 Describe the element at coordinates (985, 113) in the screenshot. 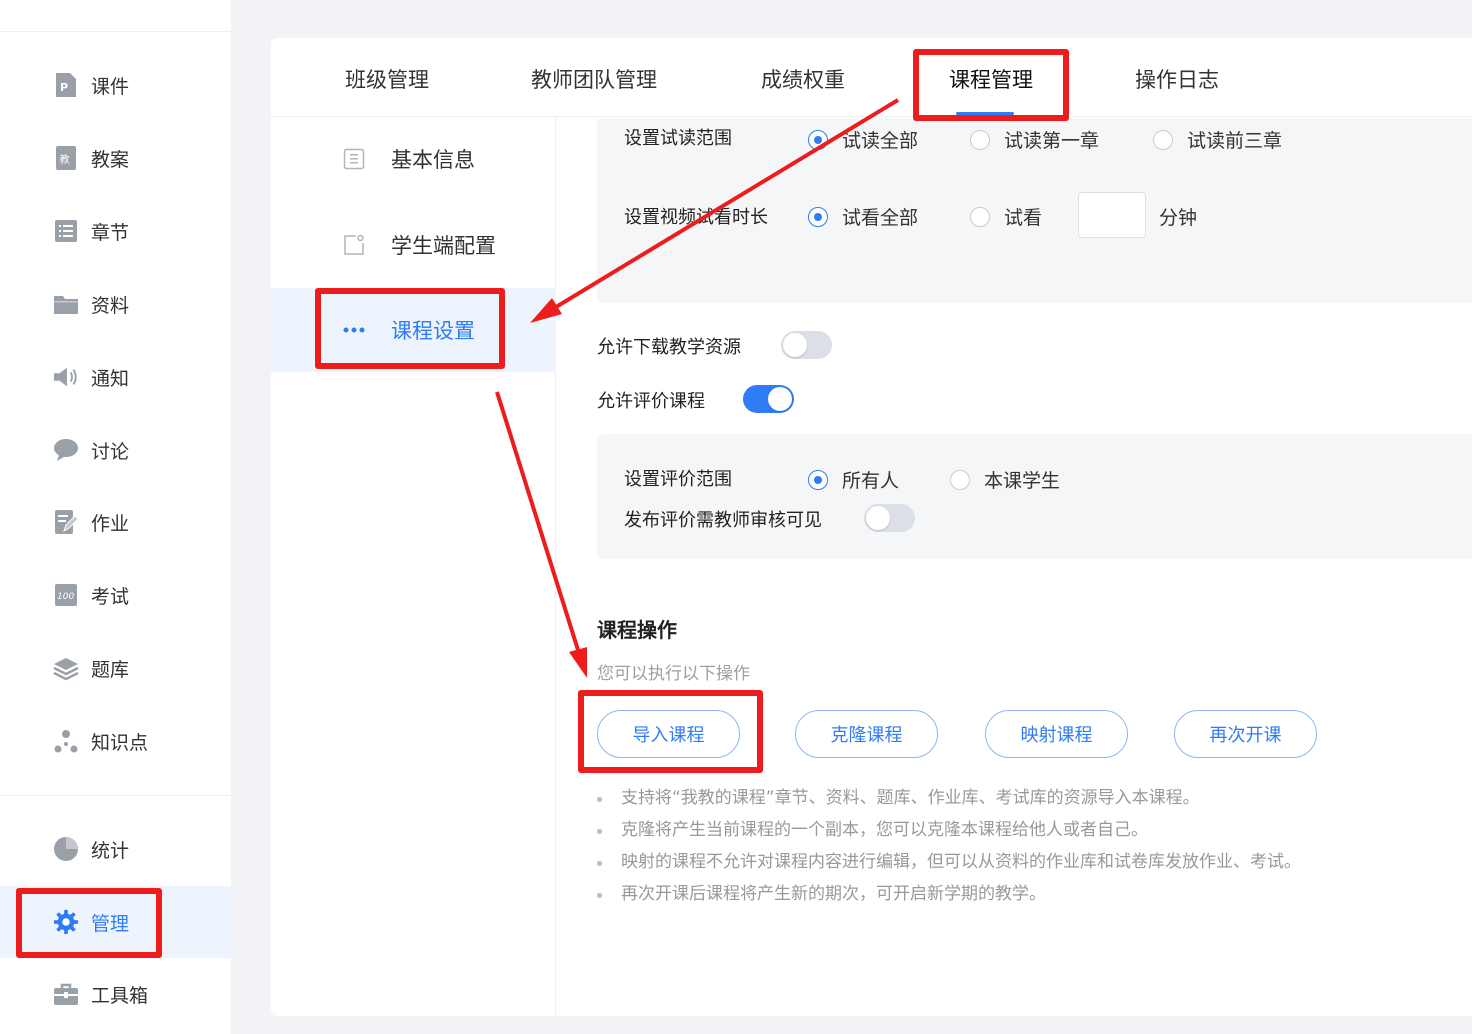

I see `active-tab-indicator` at that location.